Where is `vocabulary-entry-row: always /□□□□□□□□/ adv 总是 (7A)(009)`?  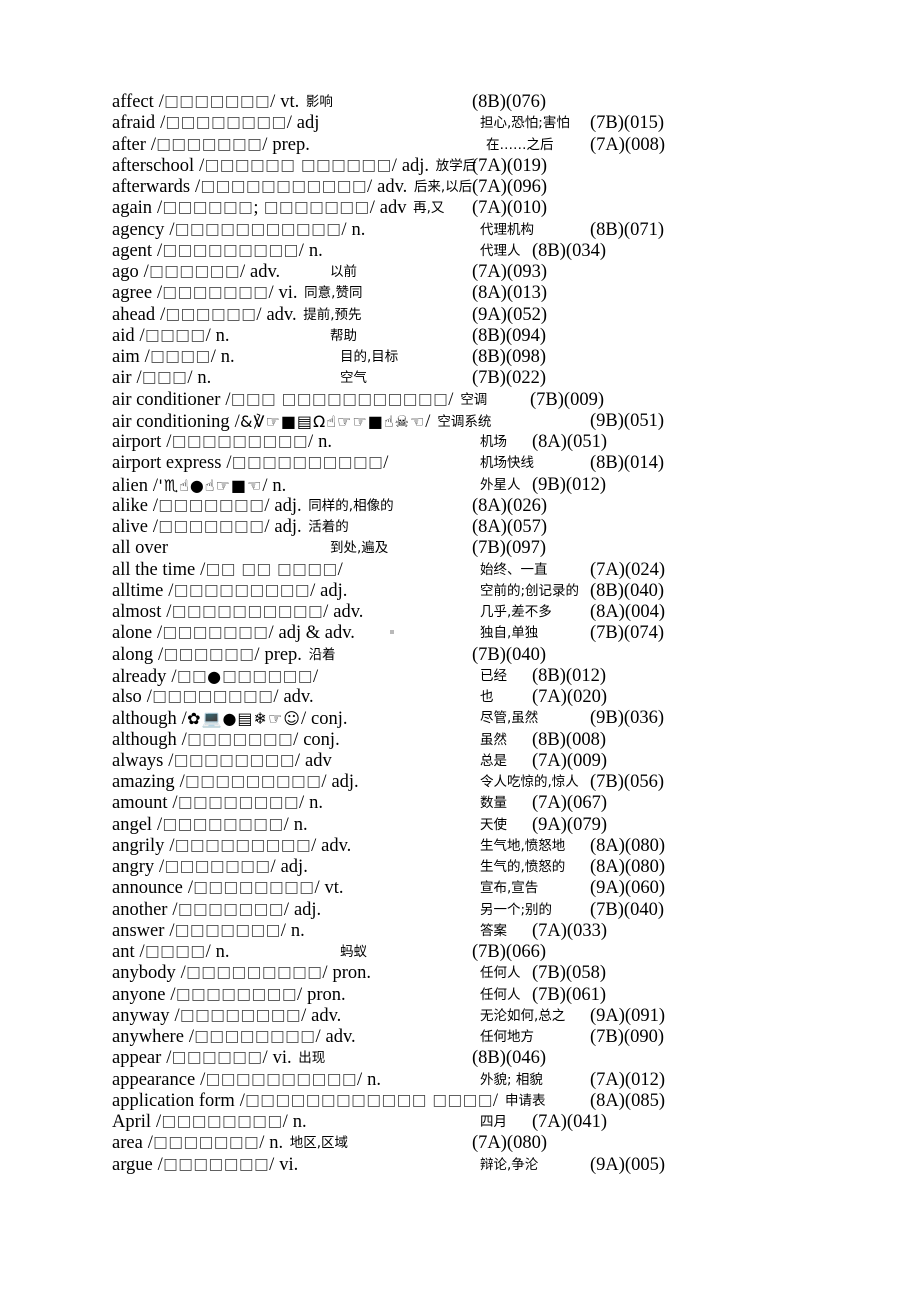
vocabulary-entry-row: always /□□□□□□□□/ adv 总是 (7A)(009) is located at coordinates (462, 761).